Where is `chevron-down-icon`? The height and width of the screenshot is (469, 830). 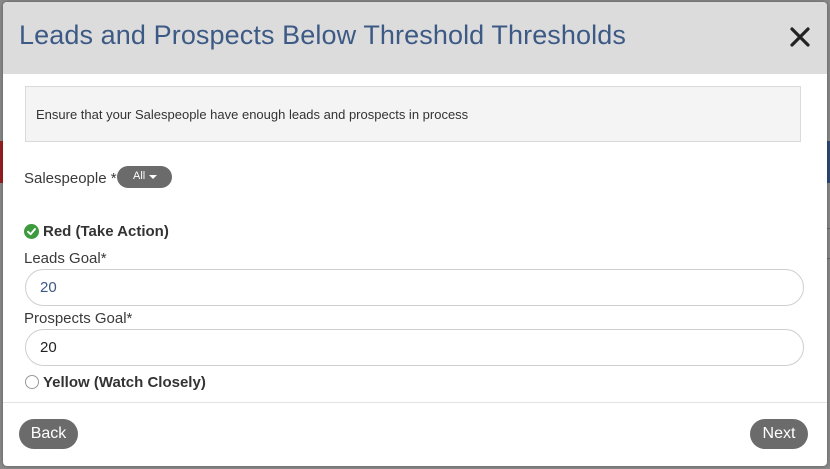 chevron-down-icon is located at coordinates (153, 177).